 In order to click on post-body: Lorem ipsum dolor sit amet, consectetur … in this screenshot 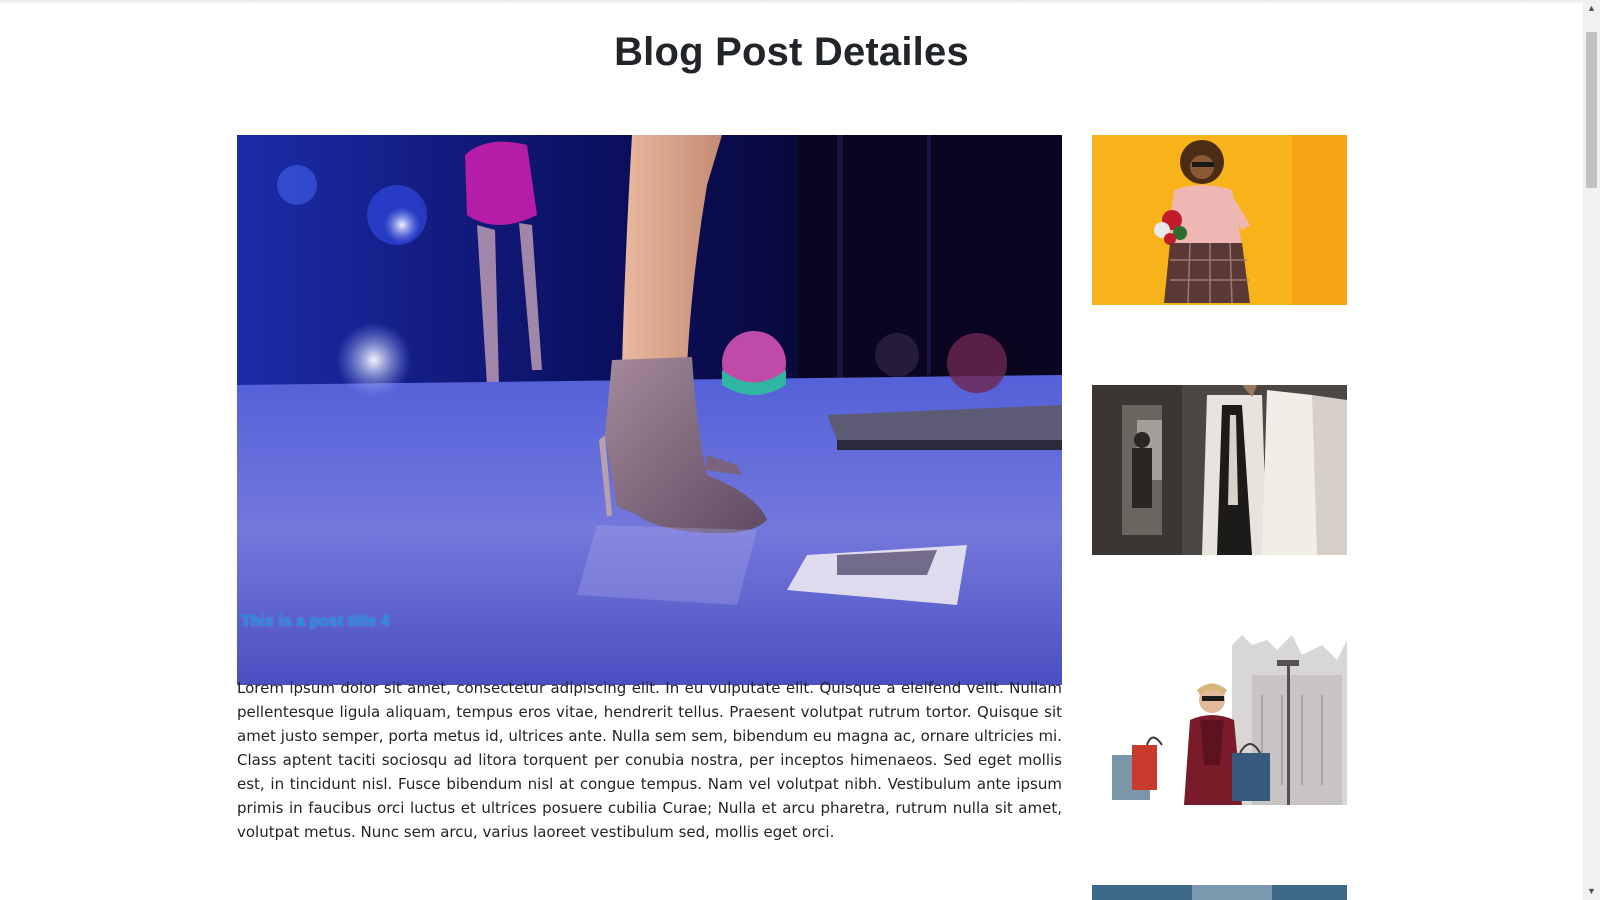, I will do `click(649, 760)`.